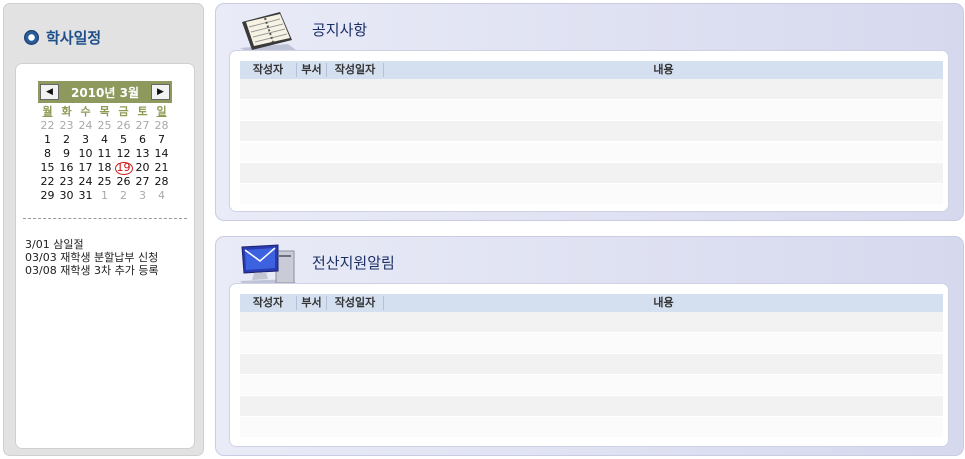 This screenshot has height=459, width=965. I want to click on weekday-sun: 일, so click(161, 111).